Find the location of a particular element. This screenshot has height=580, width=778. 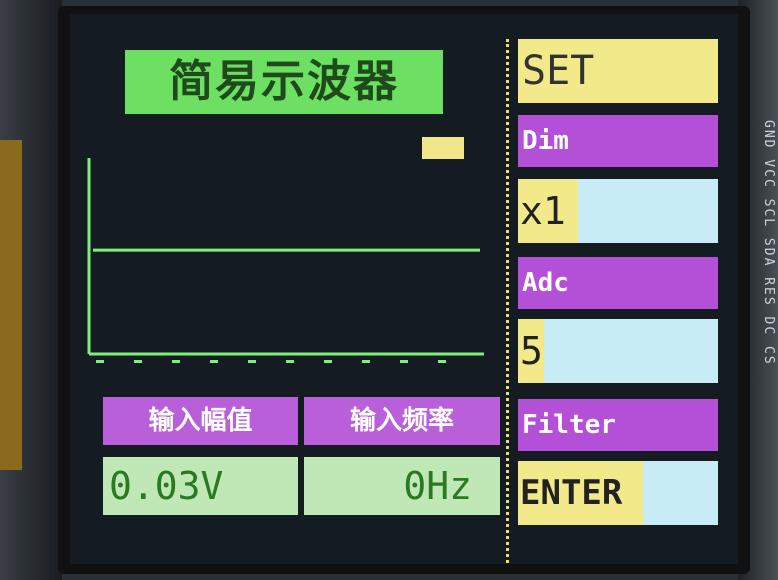

enter-field: ENTER is located at coordinates (618, 493).